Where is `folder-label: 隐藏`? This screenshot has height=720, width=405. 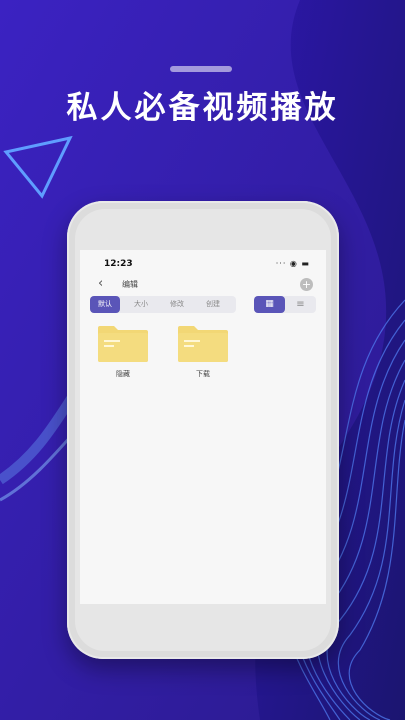
folder-label: 隐藏 is located at coordinates (123, 374).